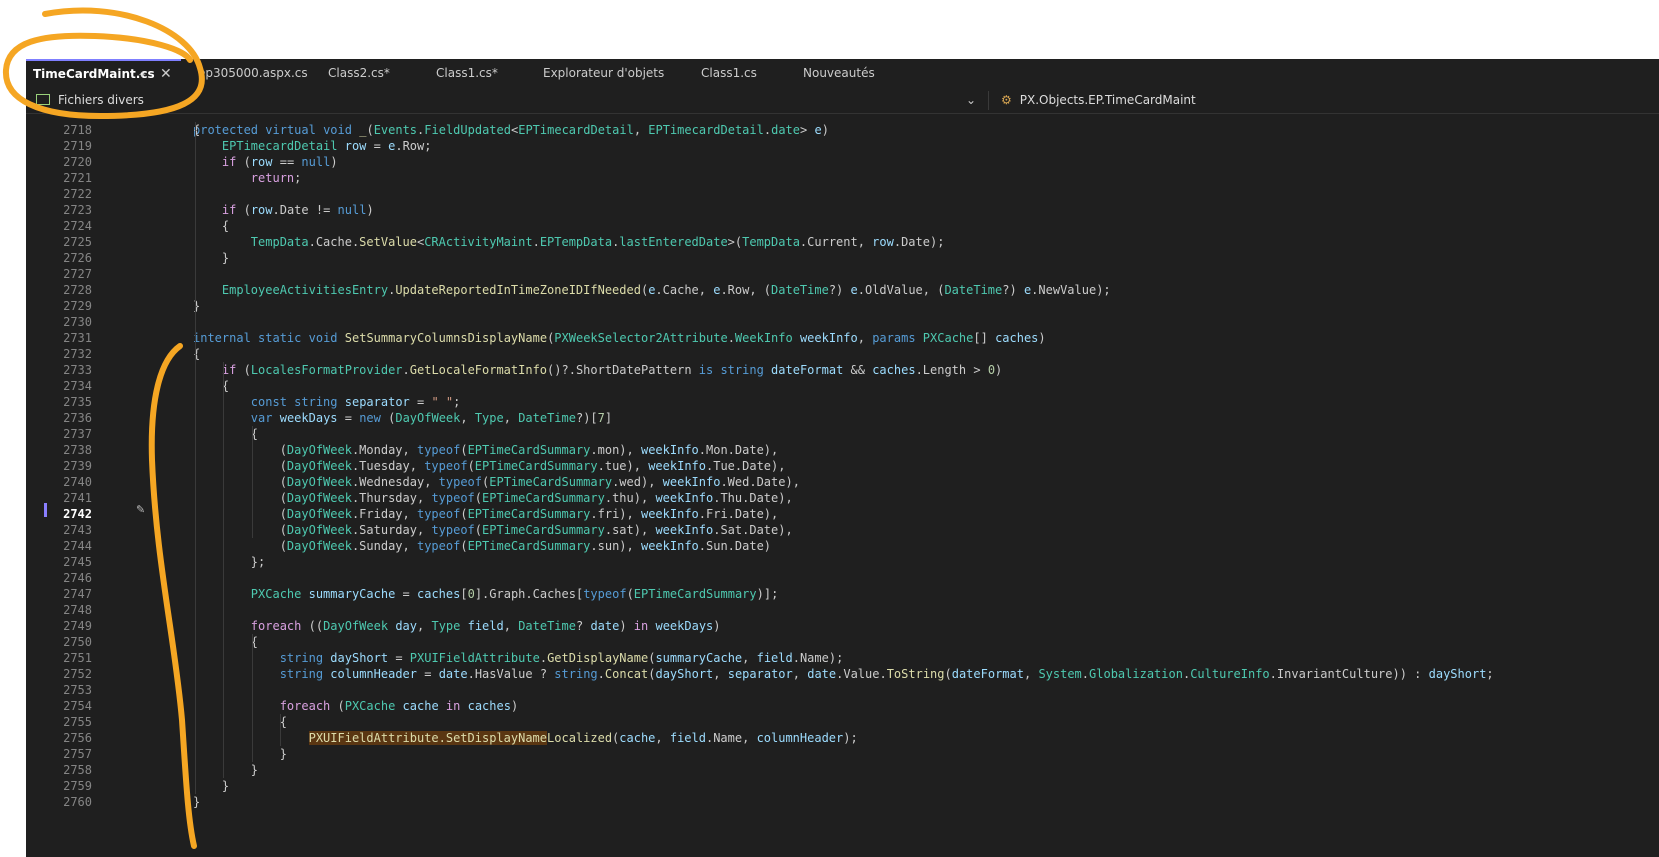  What do you see at coordinates (842, 642) in the screenshot?
I see `code-line: 2750 {` at bounding box center [842, 642].